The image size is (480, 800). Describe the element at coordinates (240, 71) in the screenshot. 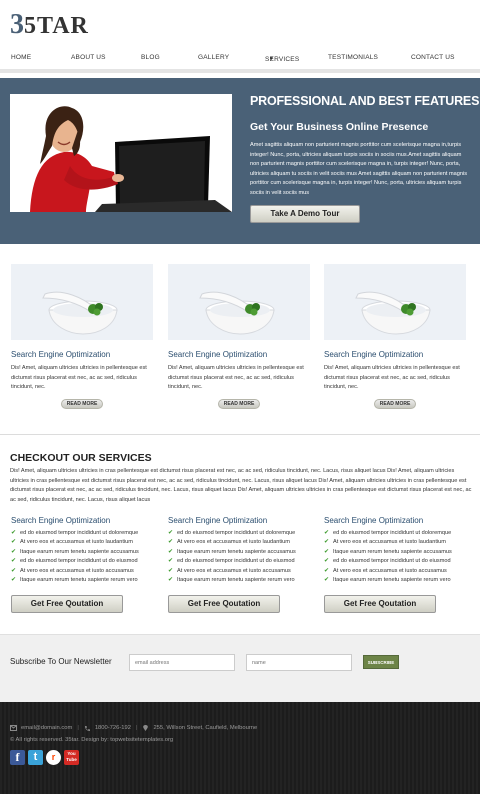

I see `nav-divider` at that location.